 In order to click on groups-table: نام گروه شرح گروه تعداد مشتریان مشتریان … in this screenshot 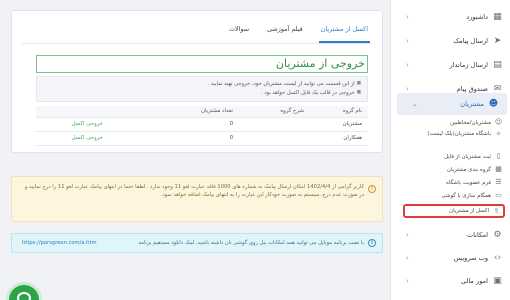, I will do `click(202, 126)`.